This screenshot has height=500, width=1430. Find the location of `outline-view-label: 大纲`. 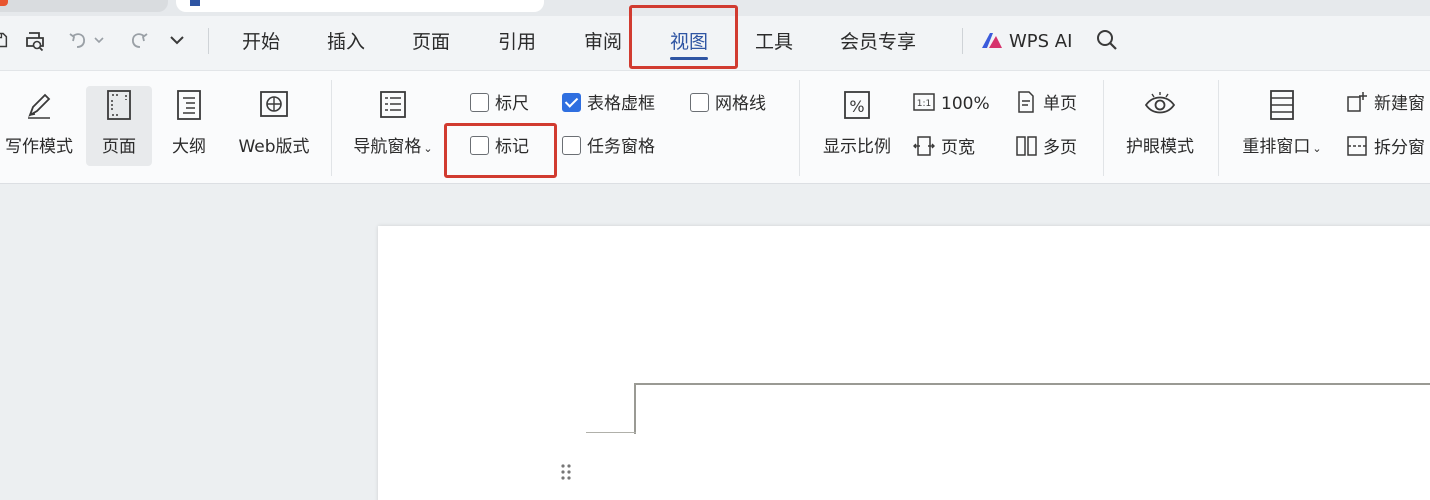

outline-view-label: 大纲 is located at coordinates (189, 147).